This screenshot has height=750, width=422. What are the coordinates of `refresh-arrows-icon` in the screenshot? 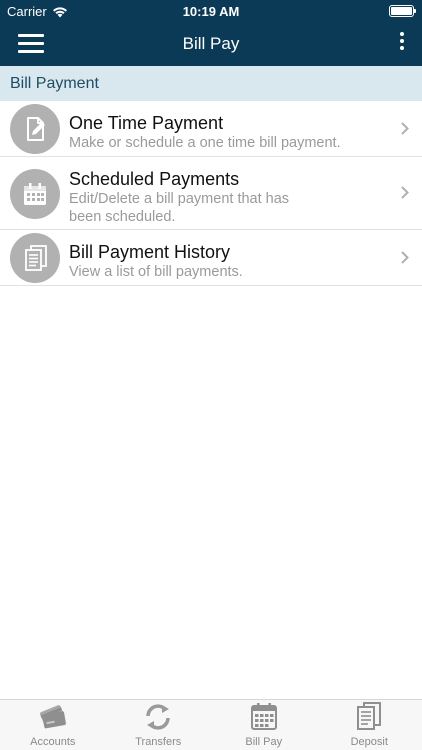 It's located at (158, 717).